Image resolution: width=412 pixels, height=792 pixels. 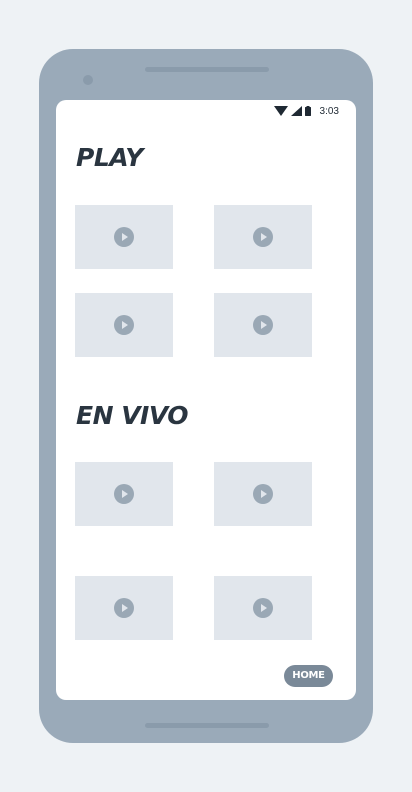 What do you see at coordinates (308, 676) in the screenshot?
I see `home-button: HOME` at bounding box center [308, 676].